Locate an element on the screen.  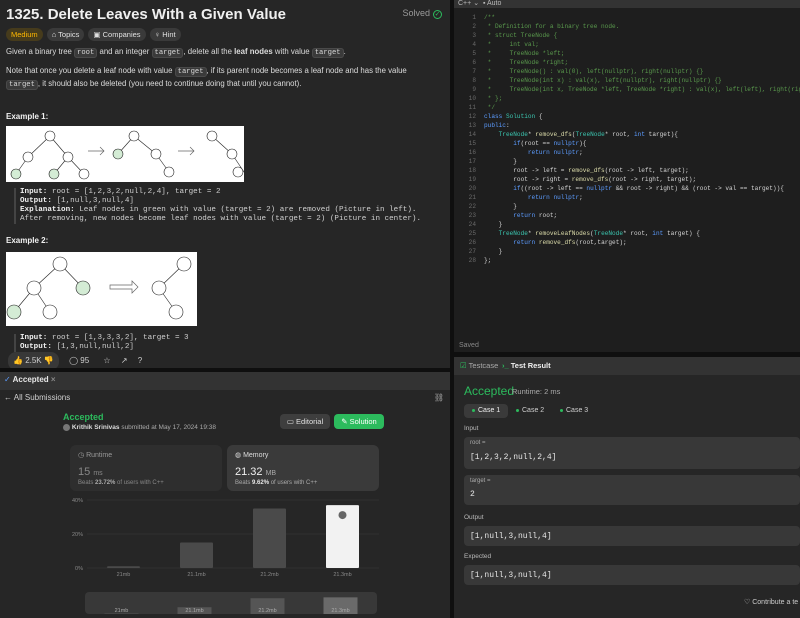
tab-testcase: ☑ Testcase is located at coordinates (479, 365).